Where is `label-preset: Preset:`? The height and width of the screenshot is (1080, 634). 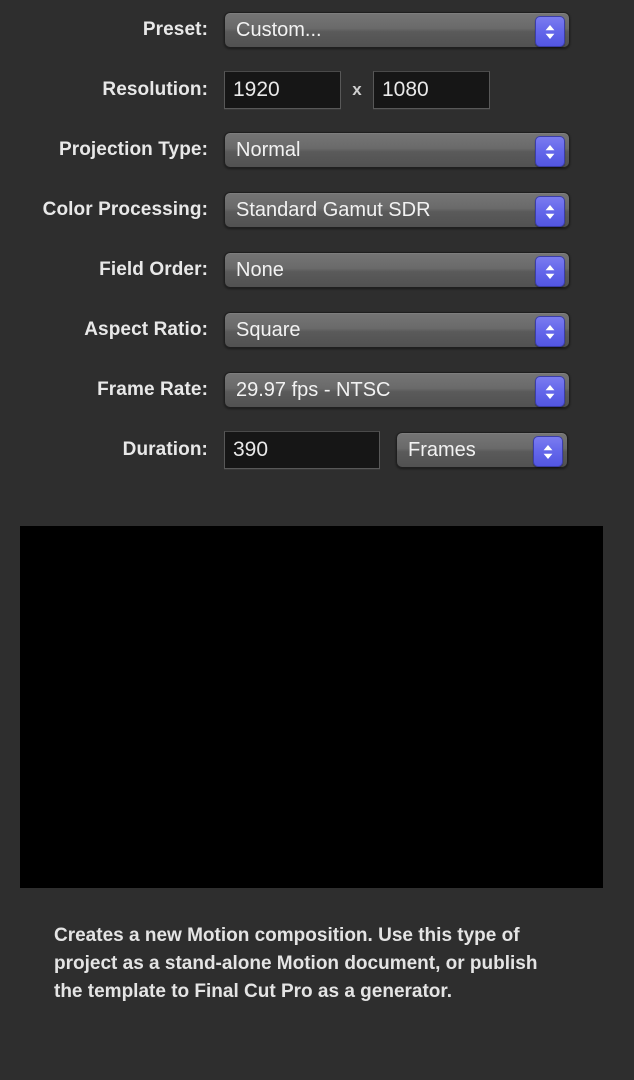
label-preset: Preset: is located at coordinates (175, 29).